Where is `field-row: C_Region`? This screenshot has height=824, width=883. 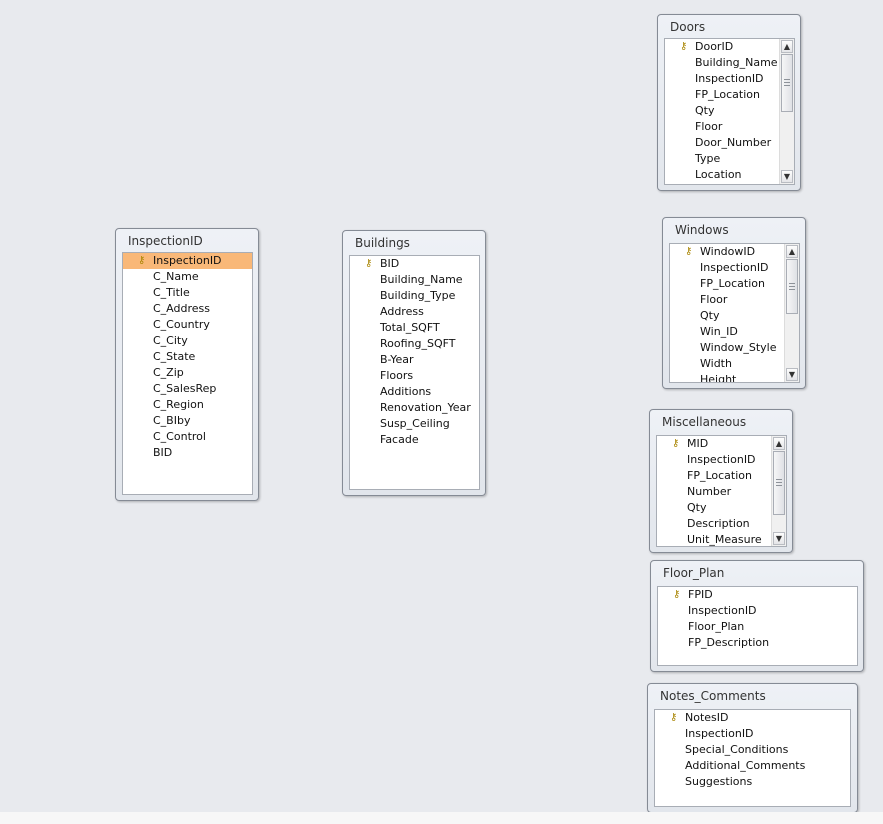
field-row: C_Region is located at coordinates (187, 405).